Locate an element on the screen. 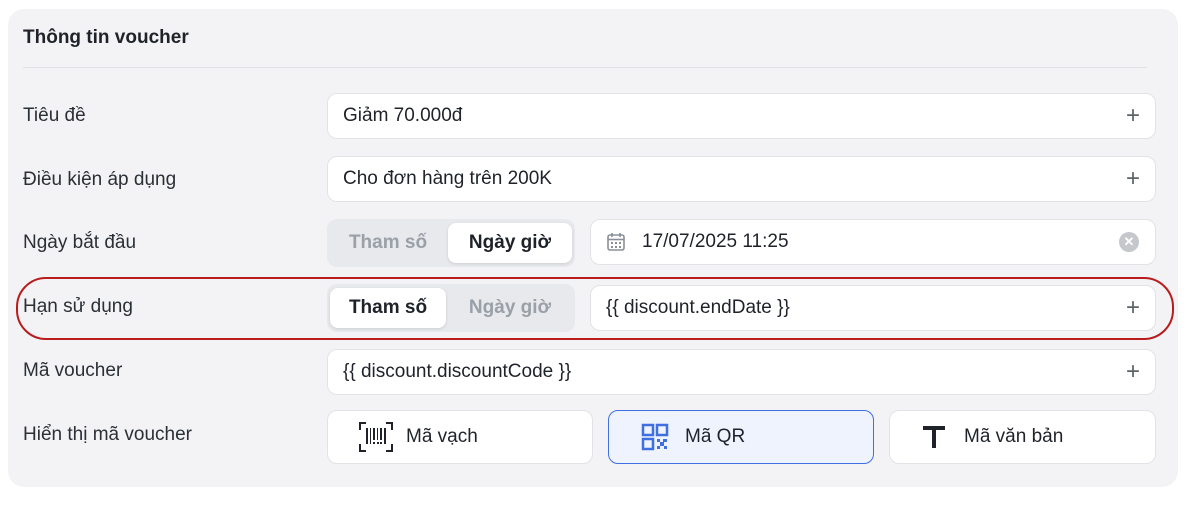  display-label: Hiển thị mã voucher is located at coordinates (107, 434).